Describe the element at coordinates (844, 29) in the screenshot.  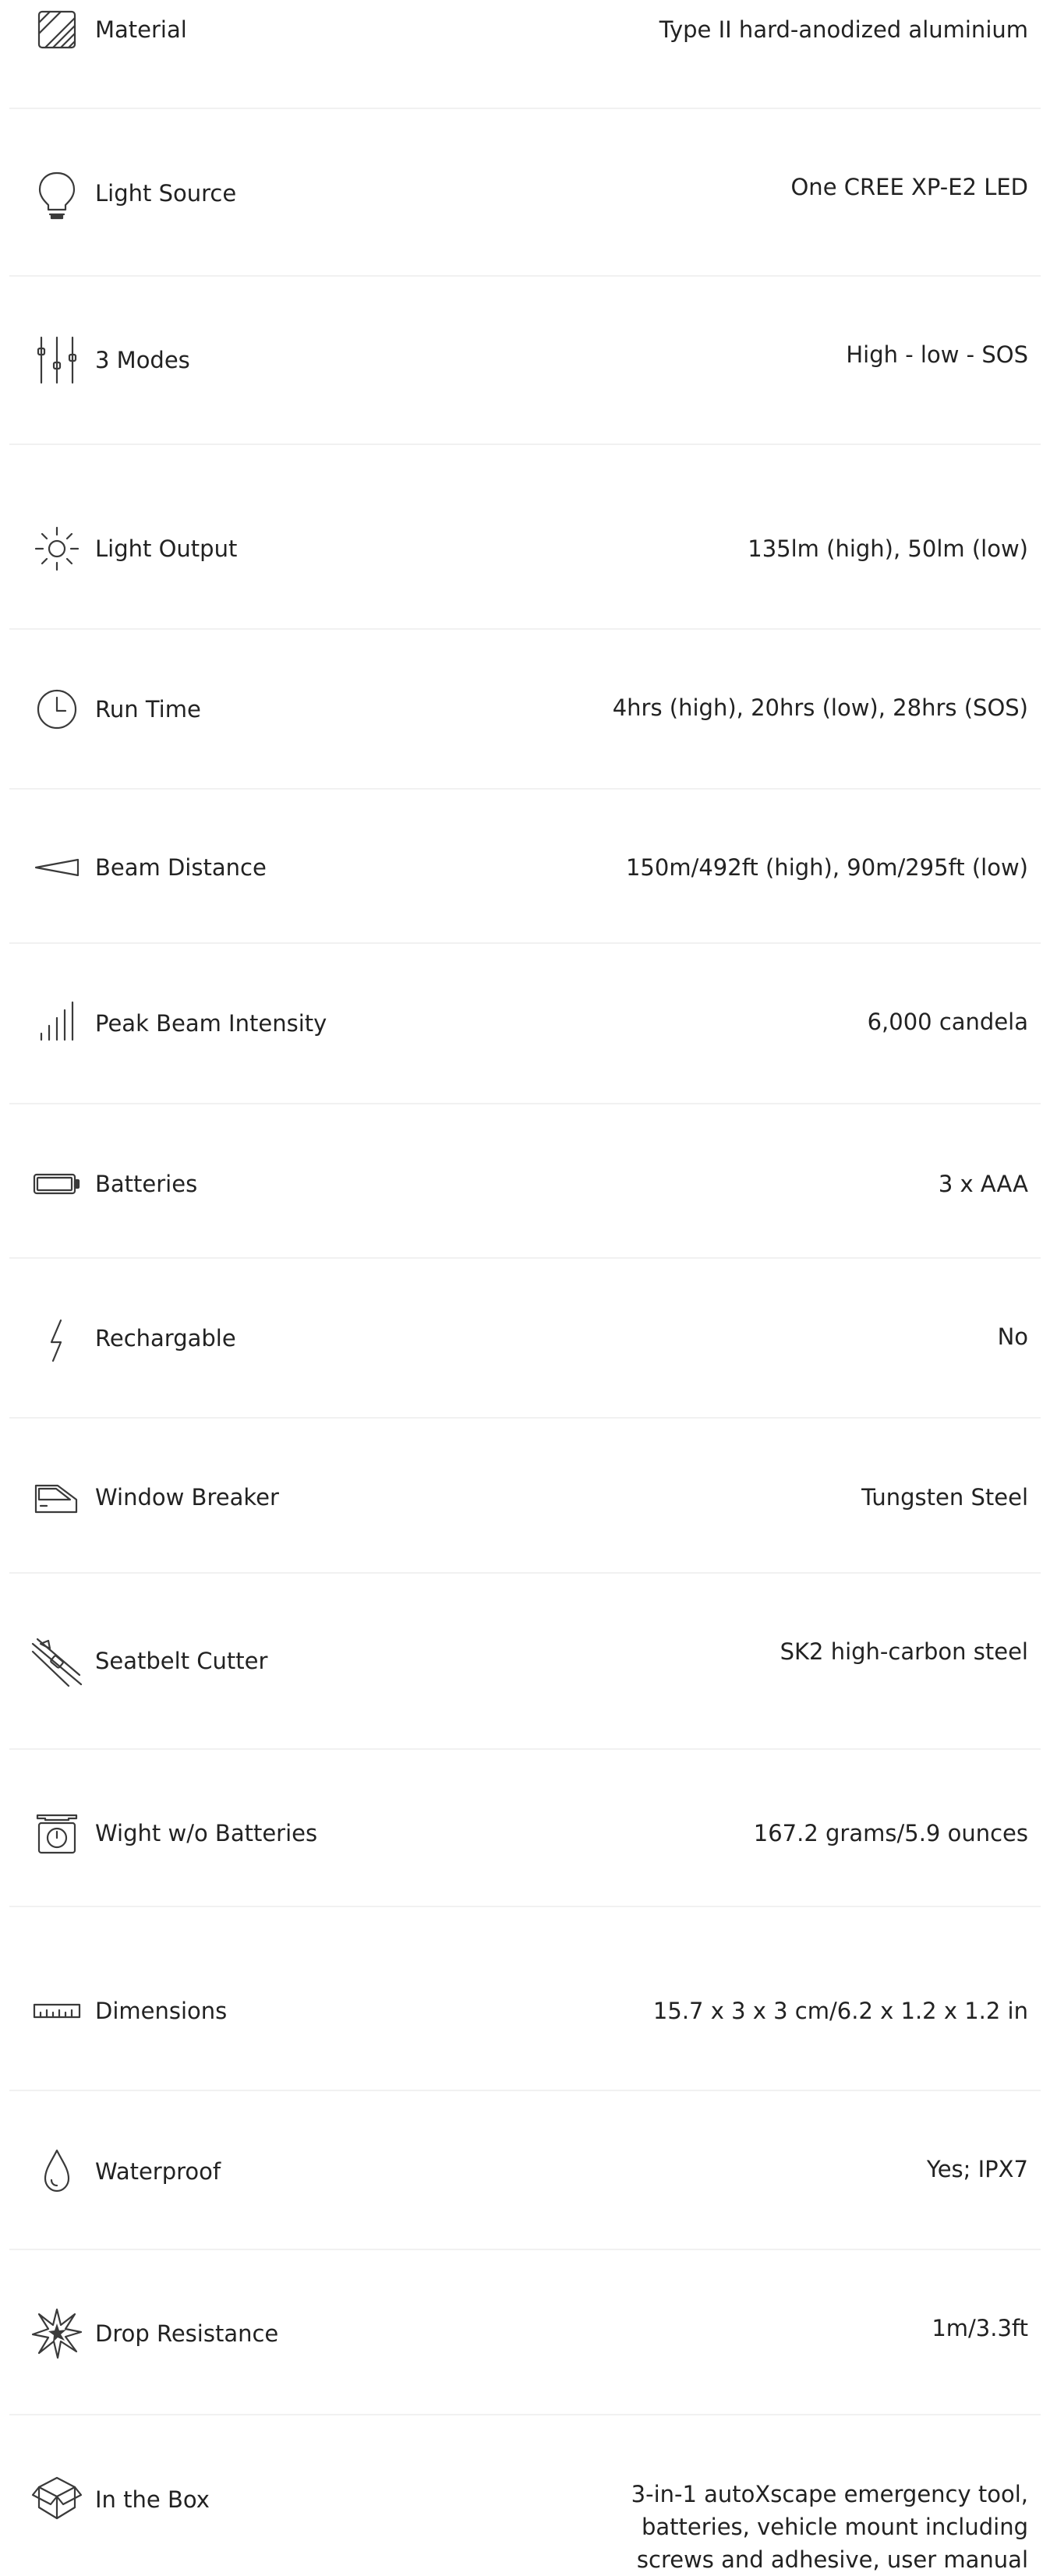
I see `spec-value: Type II hard-anodized aluminium` at that location.